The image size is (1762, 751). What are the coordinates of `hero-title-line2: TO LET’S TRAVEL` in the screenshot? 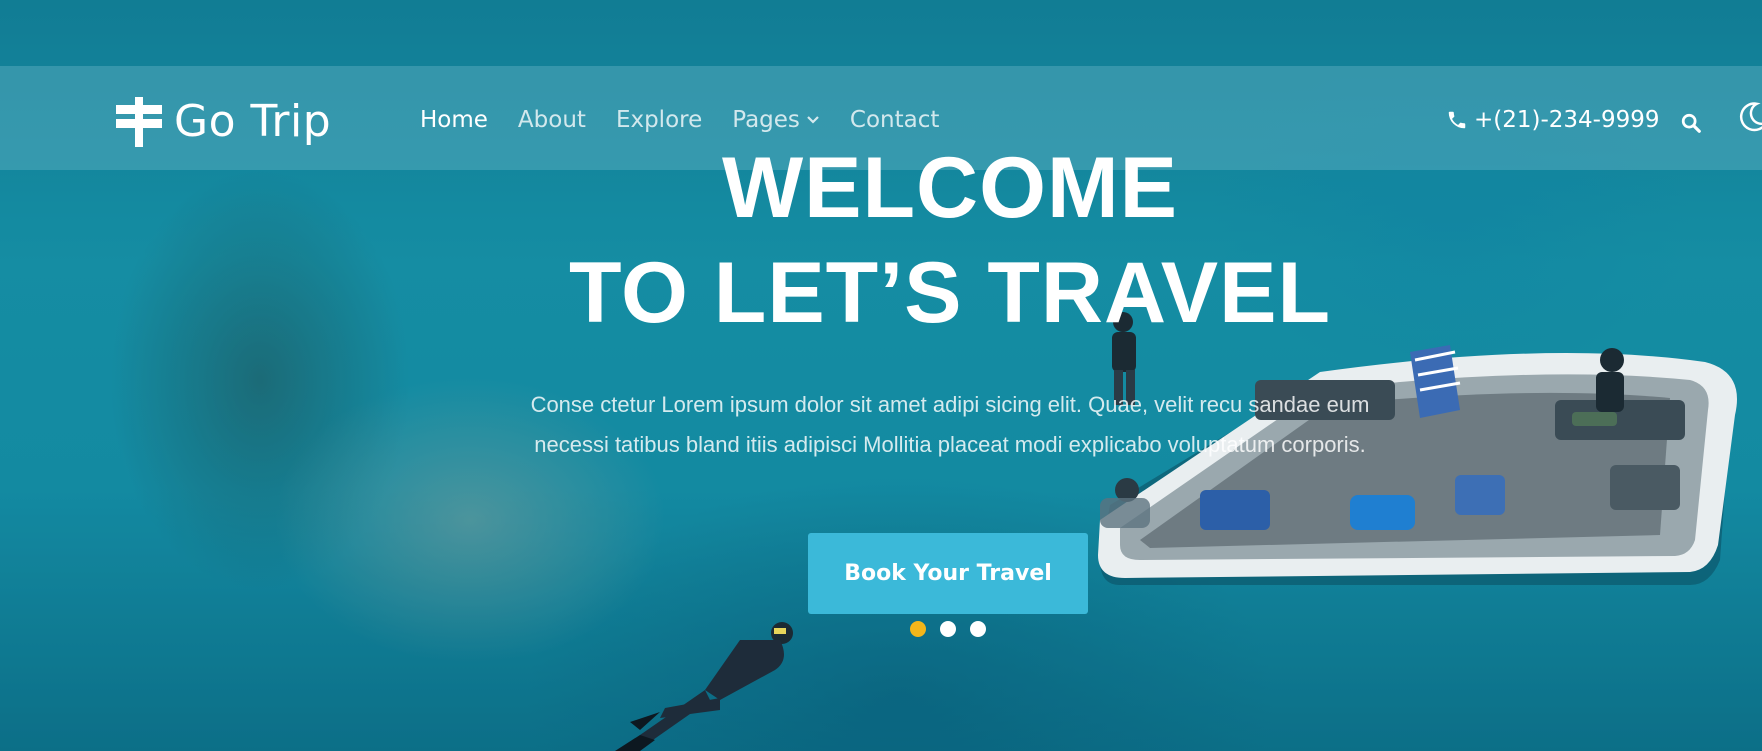 It's located at (950, 293).